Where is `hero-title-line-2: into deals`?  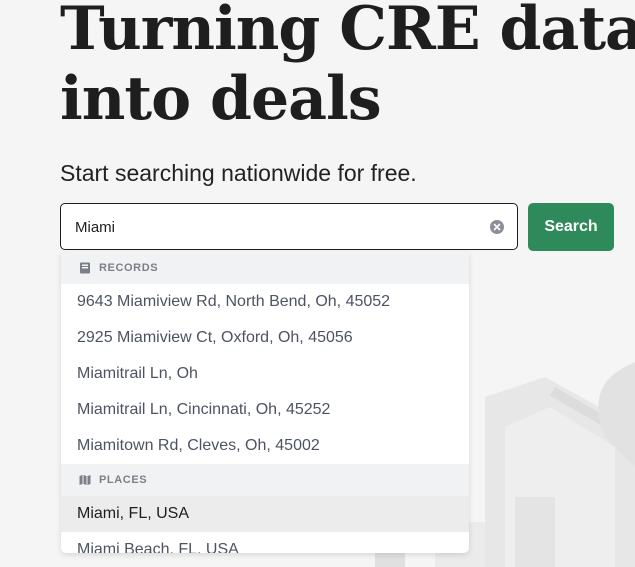 hero-title-line-2: into deals is located at coordinates (221, 99).